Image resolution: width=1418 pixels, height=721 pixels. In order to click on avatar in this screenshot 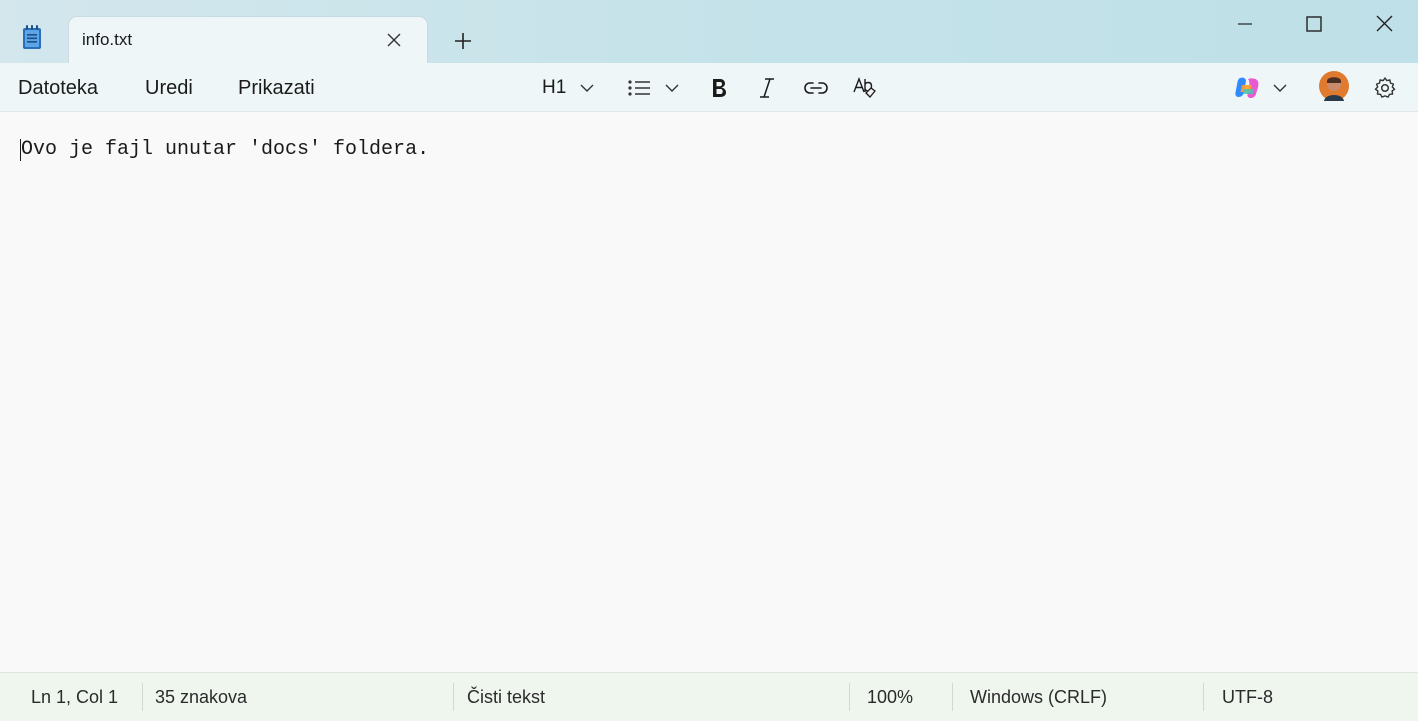, I will do `click(1334, 86)`.